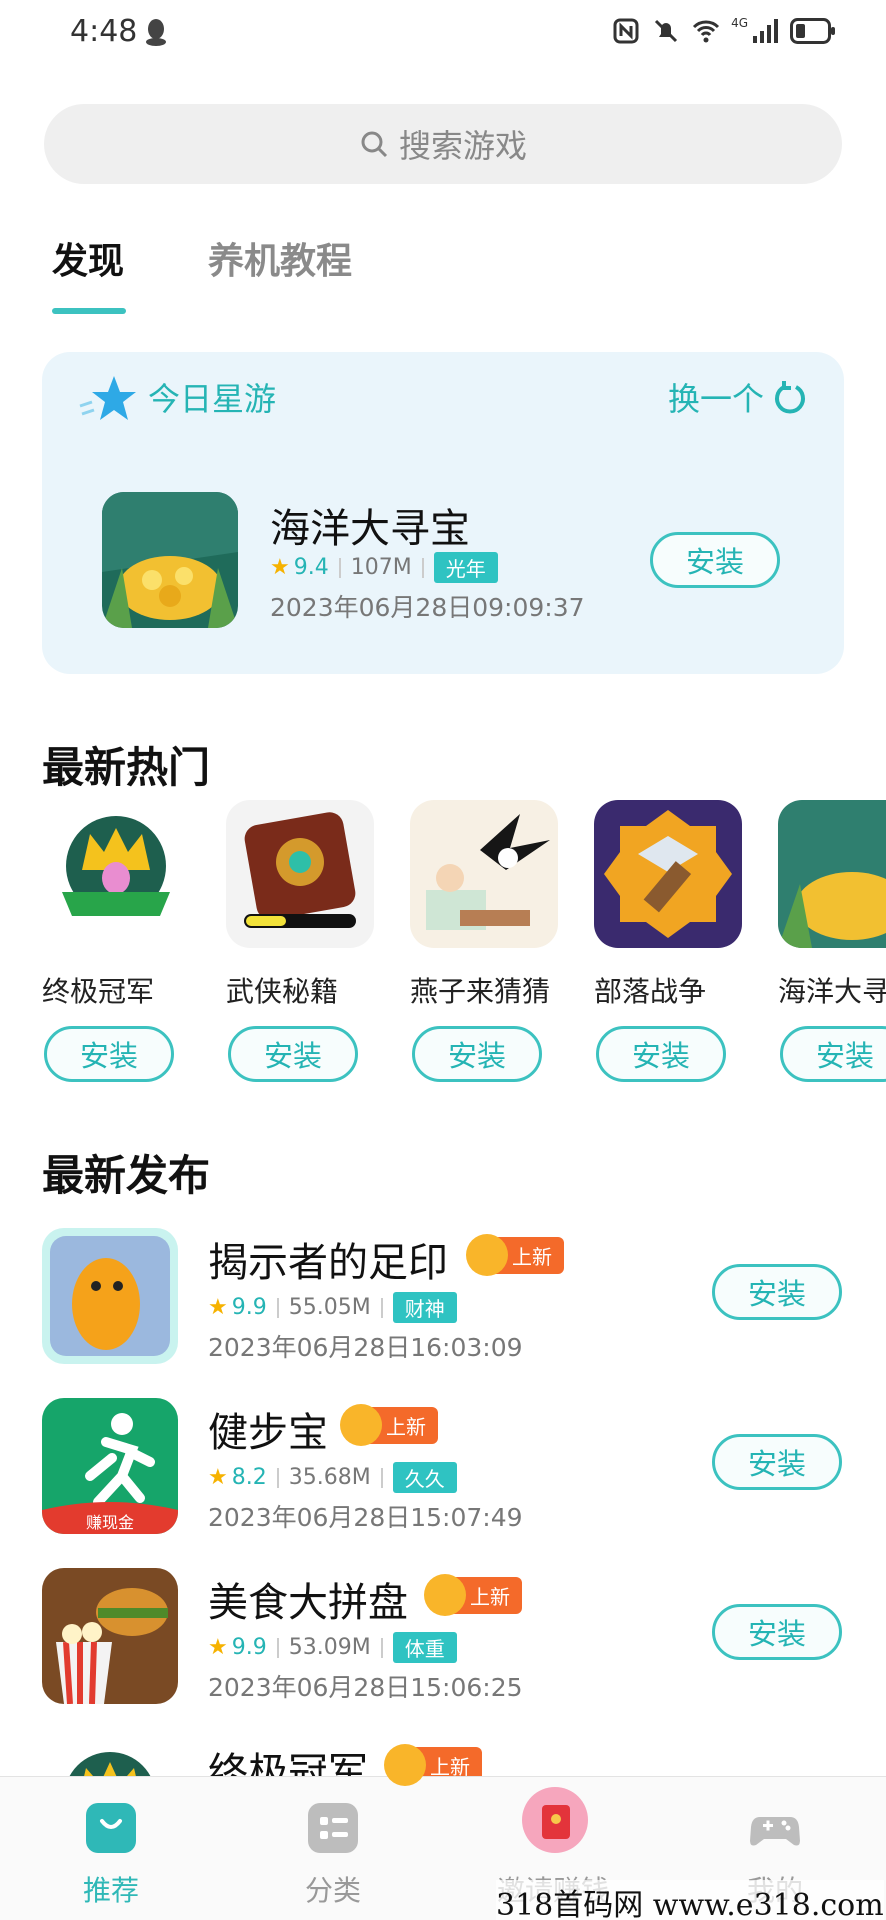  I want to click on game-icon-champion, so click(116, 874).